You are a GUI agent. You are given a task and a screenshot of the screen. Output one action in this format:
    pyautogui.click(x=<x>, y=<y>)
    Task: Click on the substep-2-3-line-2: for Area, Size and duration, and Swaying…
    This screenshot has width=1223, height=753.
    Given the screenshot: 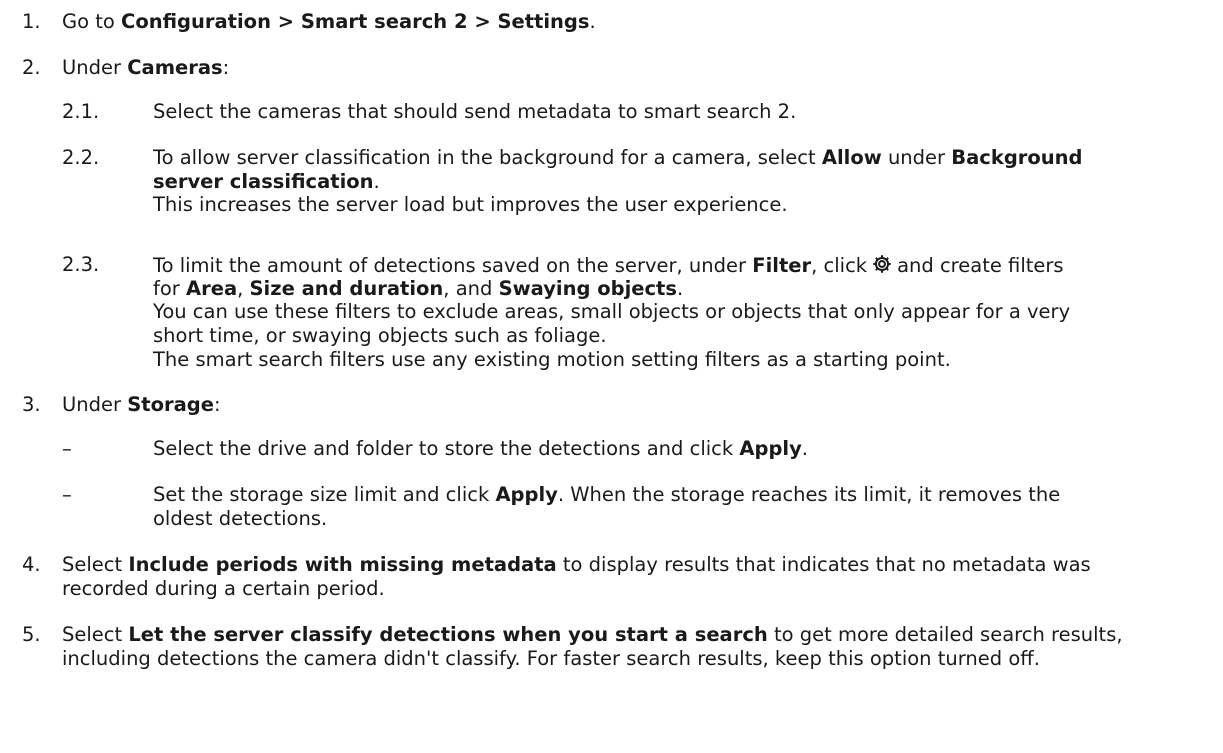 What is the action you would take?
    pyautogui.click(x=418, y=288)
    